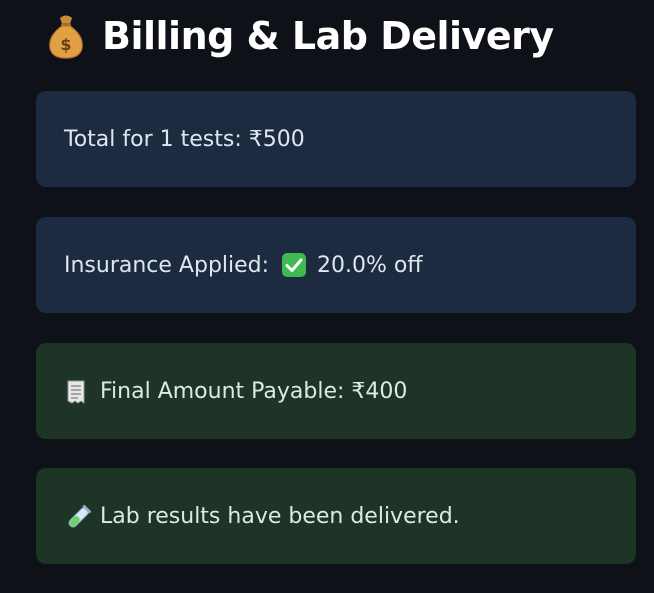  Describe the element at coordinates (167, 265) in the screenshot. I see `insurance-label: Insurance Applied:` at that location.